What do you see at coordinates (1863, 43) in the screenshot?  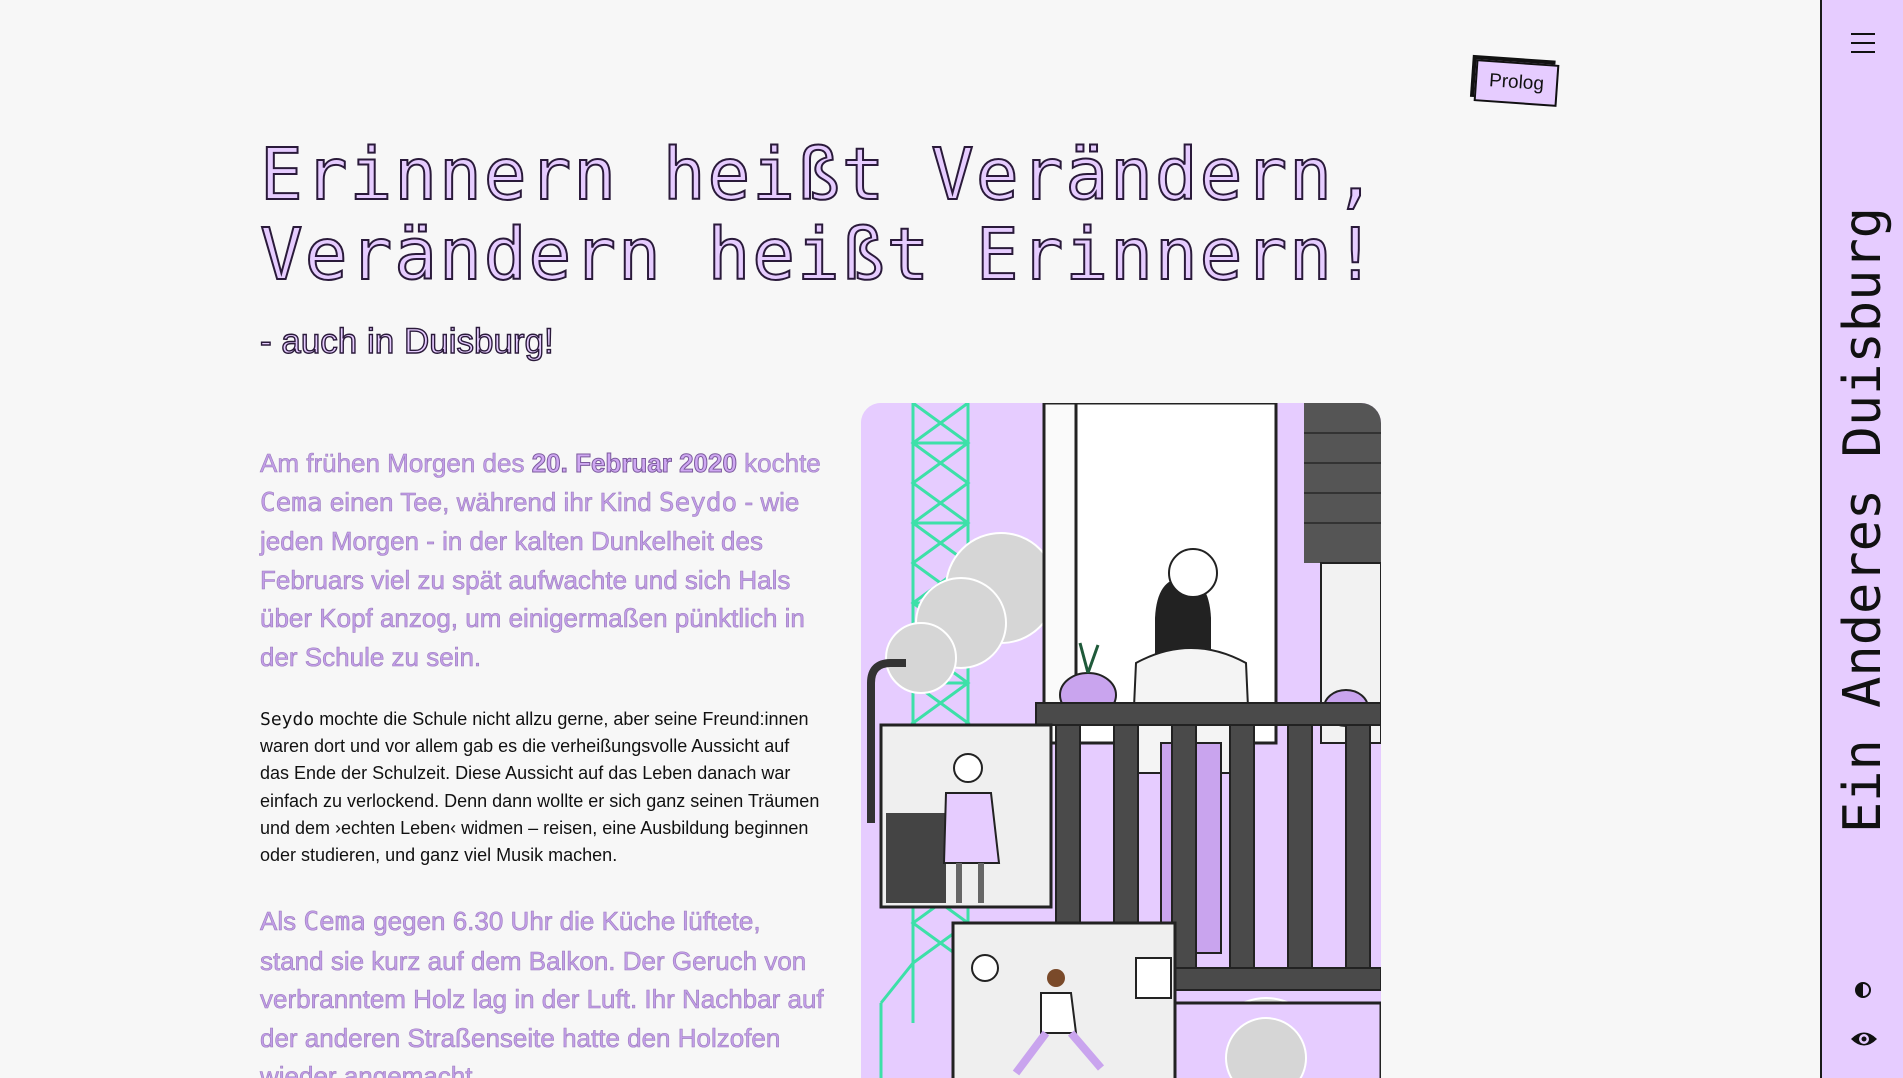 I see `hamburger-menu-icon` at bounding box center [1863, 43].